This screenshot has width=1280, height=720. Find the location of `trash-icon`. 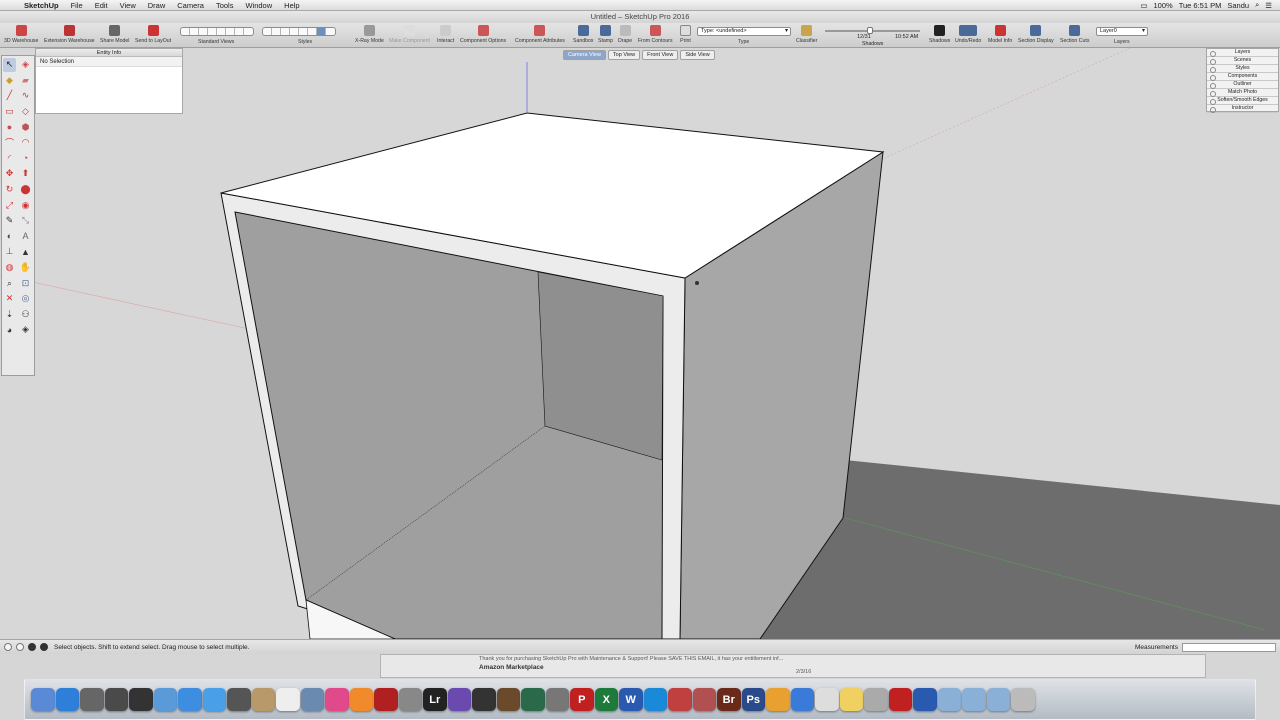

trash-icon is located at coordinates (1023, 699).